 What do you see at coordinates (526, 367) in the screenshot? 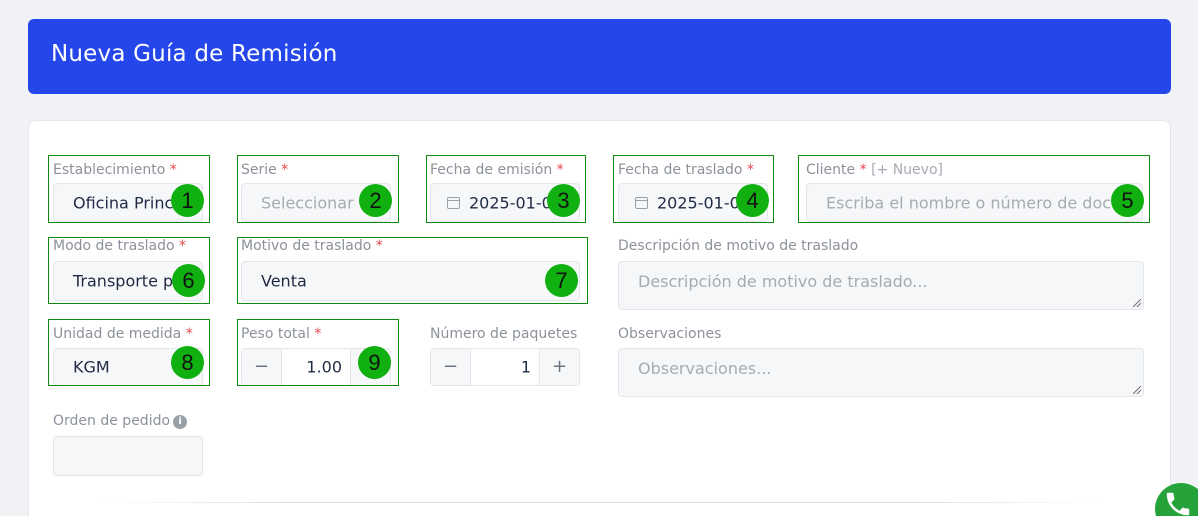
I see `numero-paquetes-value: 1` at bounding box center [526, 367].